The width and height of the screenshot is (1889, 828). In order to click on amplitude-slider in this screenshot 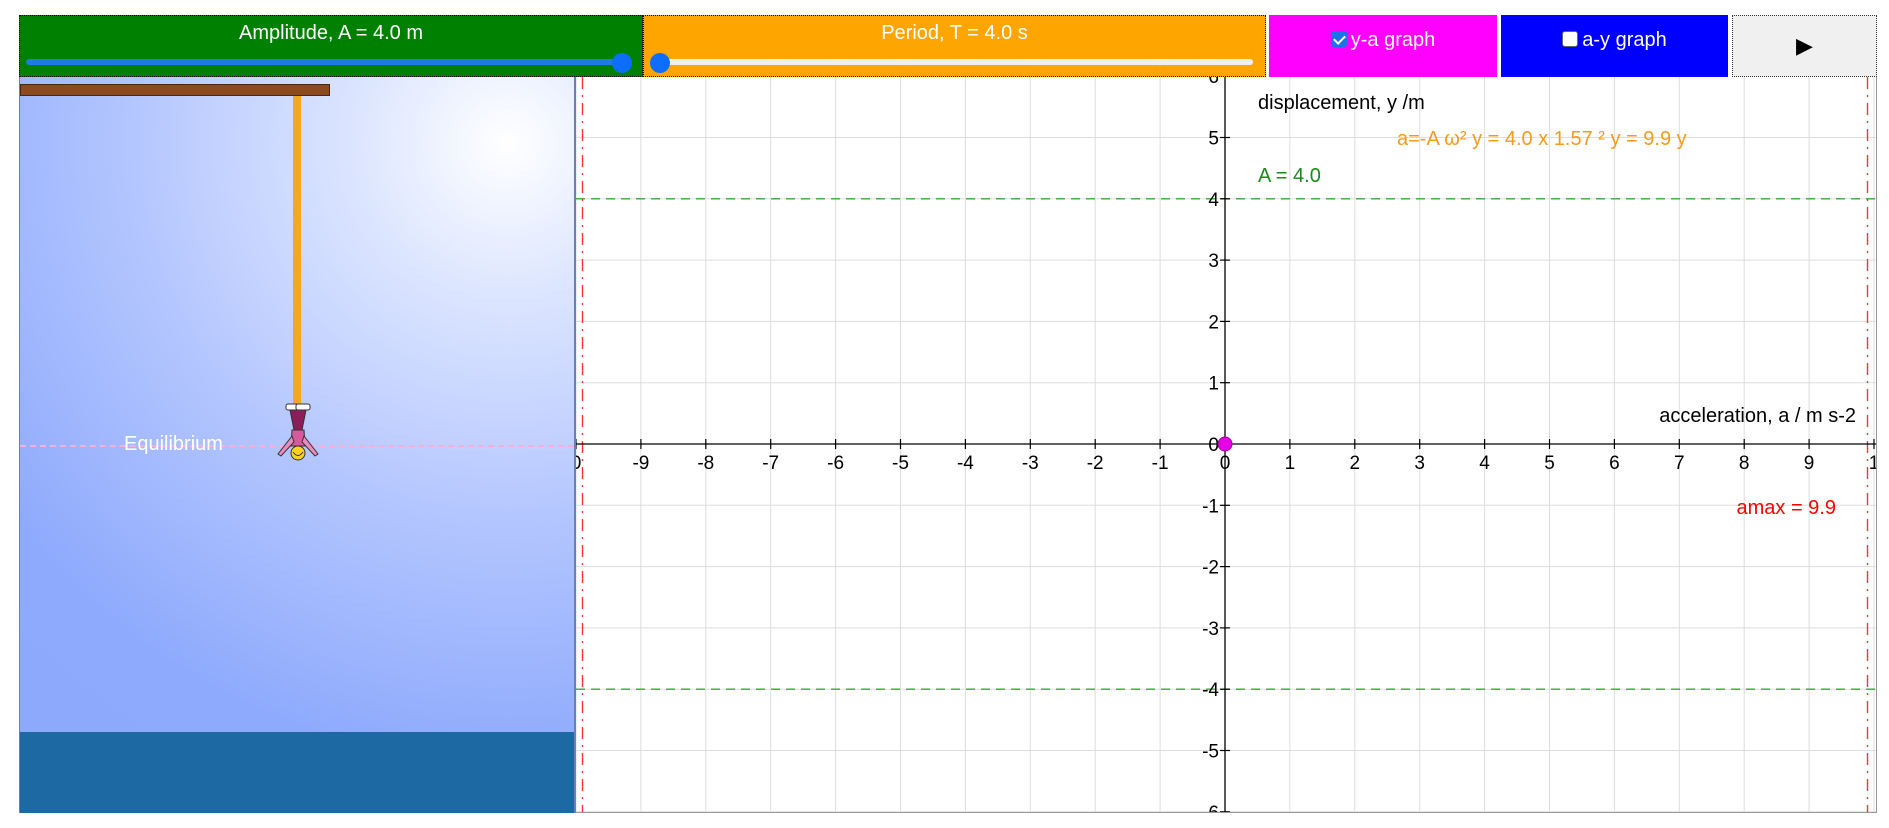, I will do `click(328, 62)`.